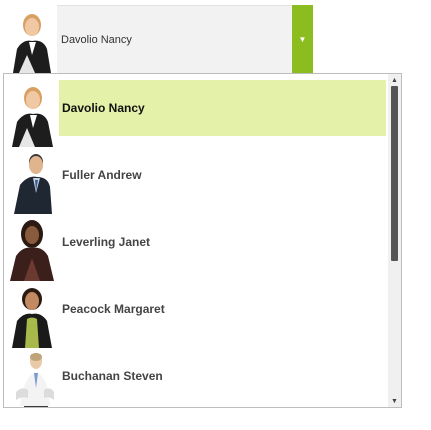  Describe the element at coordinates (102, 175) in the screenshot. I see `list-item-label: Fuller Andrew` at that location.